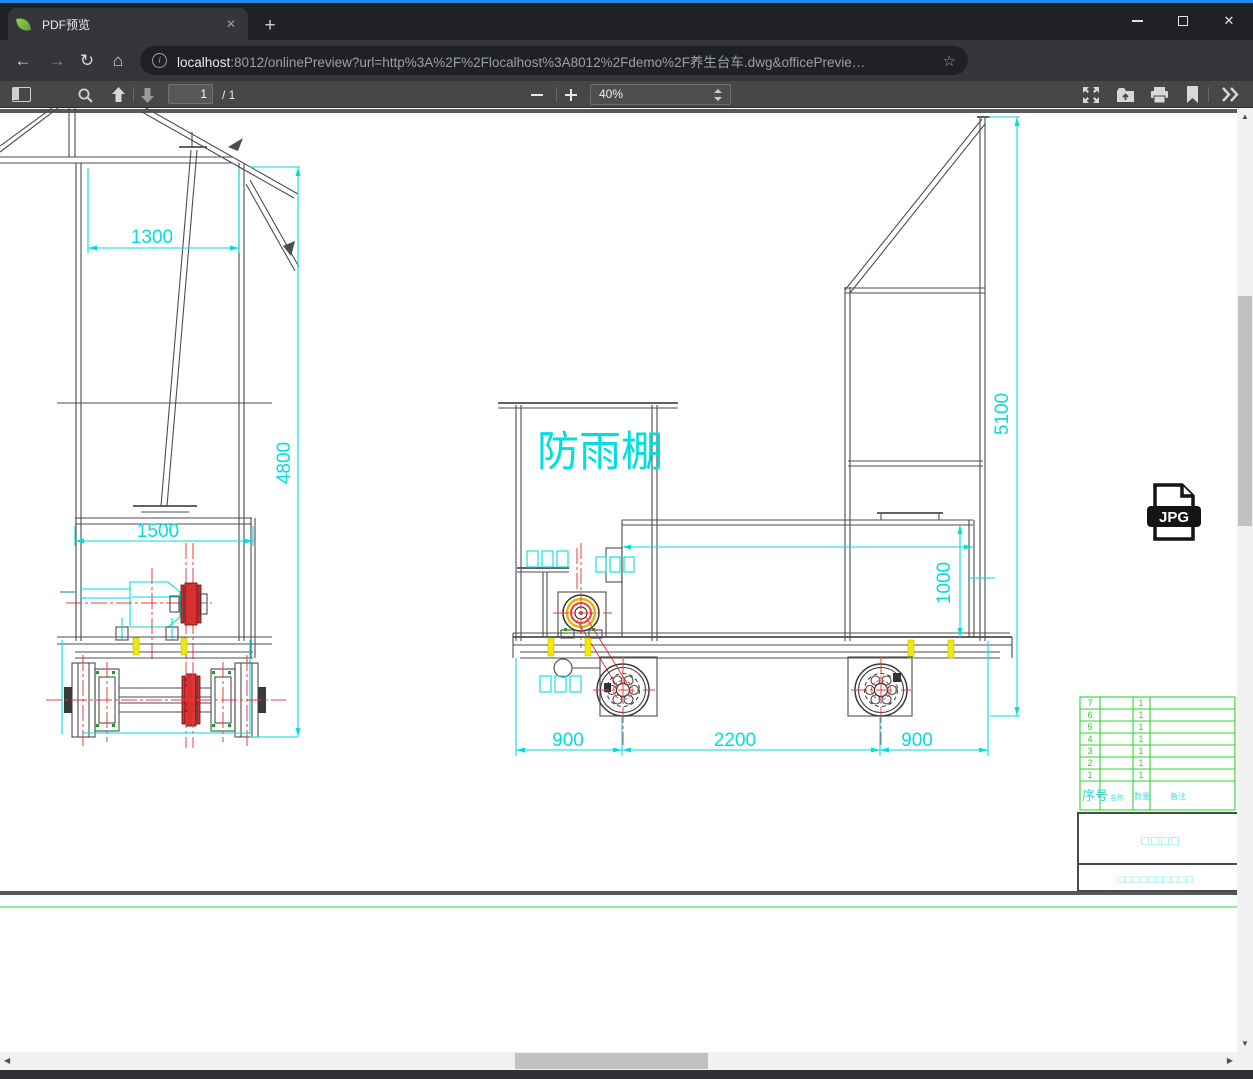 This screenshot has width=1253, height=1079. I want to click on row-no: 4, so click(1089, 739).